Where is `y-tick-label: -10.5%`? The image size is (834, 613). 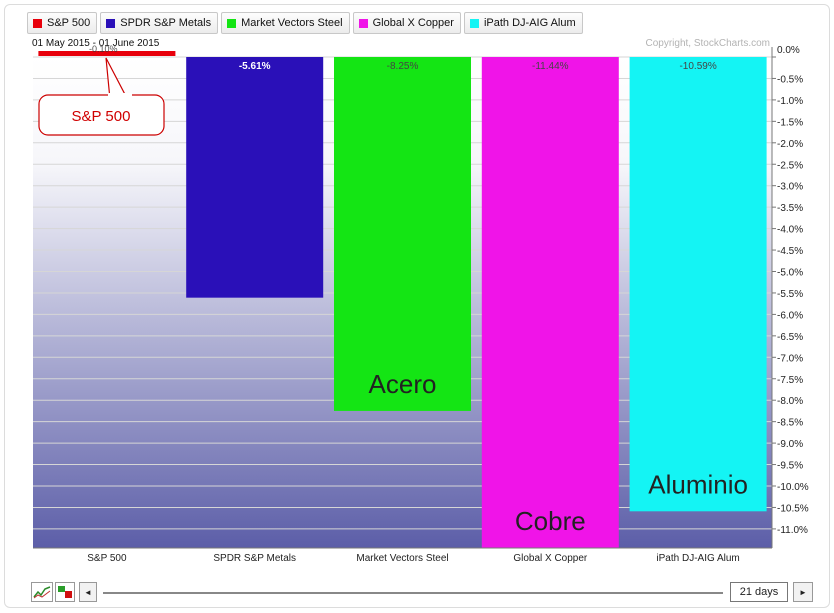 y-tick-label: -10.5% is located at coordinates (793, 508).